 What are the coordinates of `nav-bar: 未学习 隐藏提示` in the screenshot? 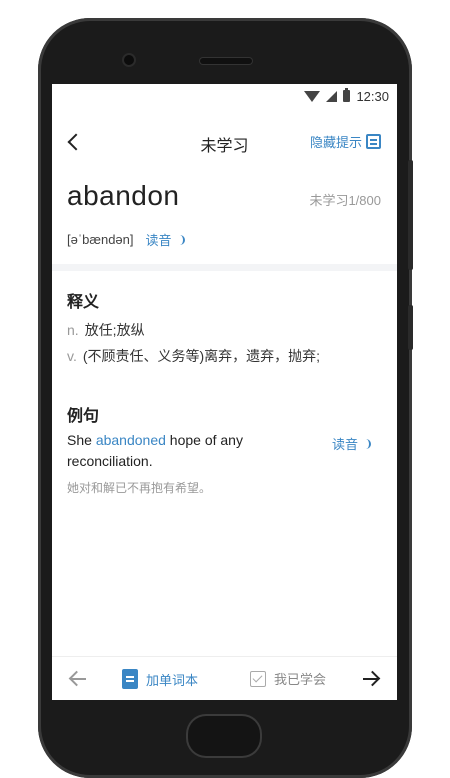 It's located at (224, 142).